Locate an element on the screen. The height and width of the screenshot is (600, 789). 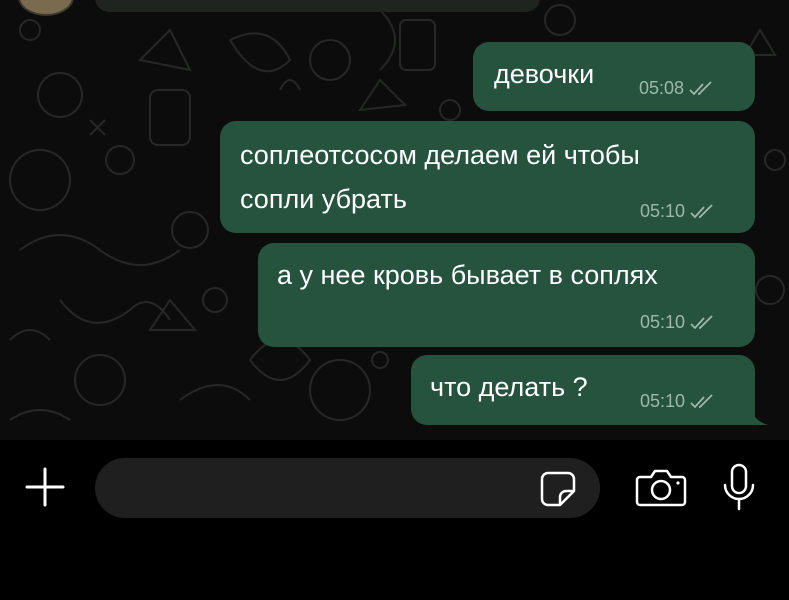
message-text-line-2: сопли убрать is located at coordinates (323, 199).